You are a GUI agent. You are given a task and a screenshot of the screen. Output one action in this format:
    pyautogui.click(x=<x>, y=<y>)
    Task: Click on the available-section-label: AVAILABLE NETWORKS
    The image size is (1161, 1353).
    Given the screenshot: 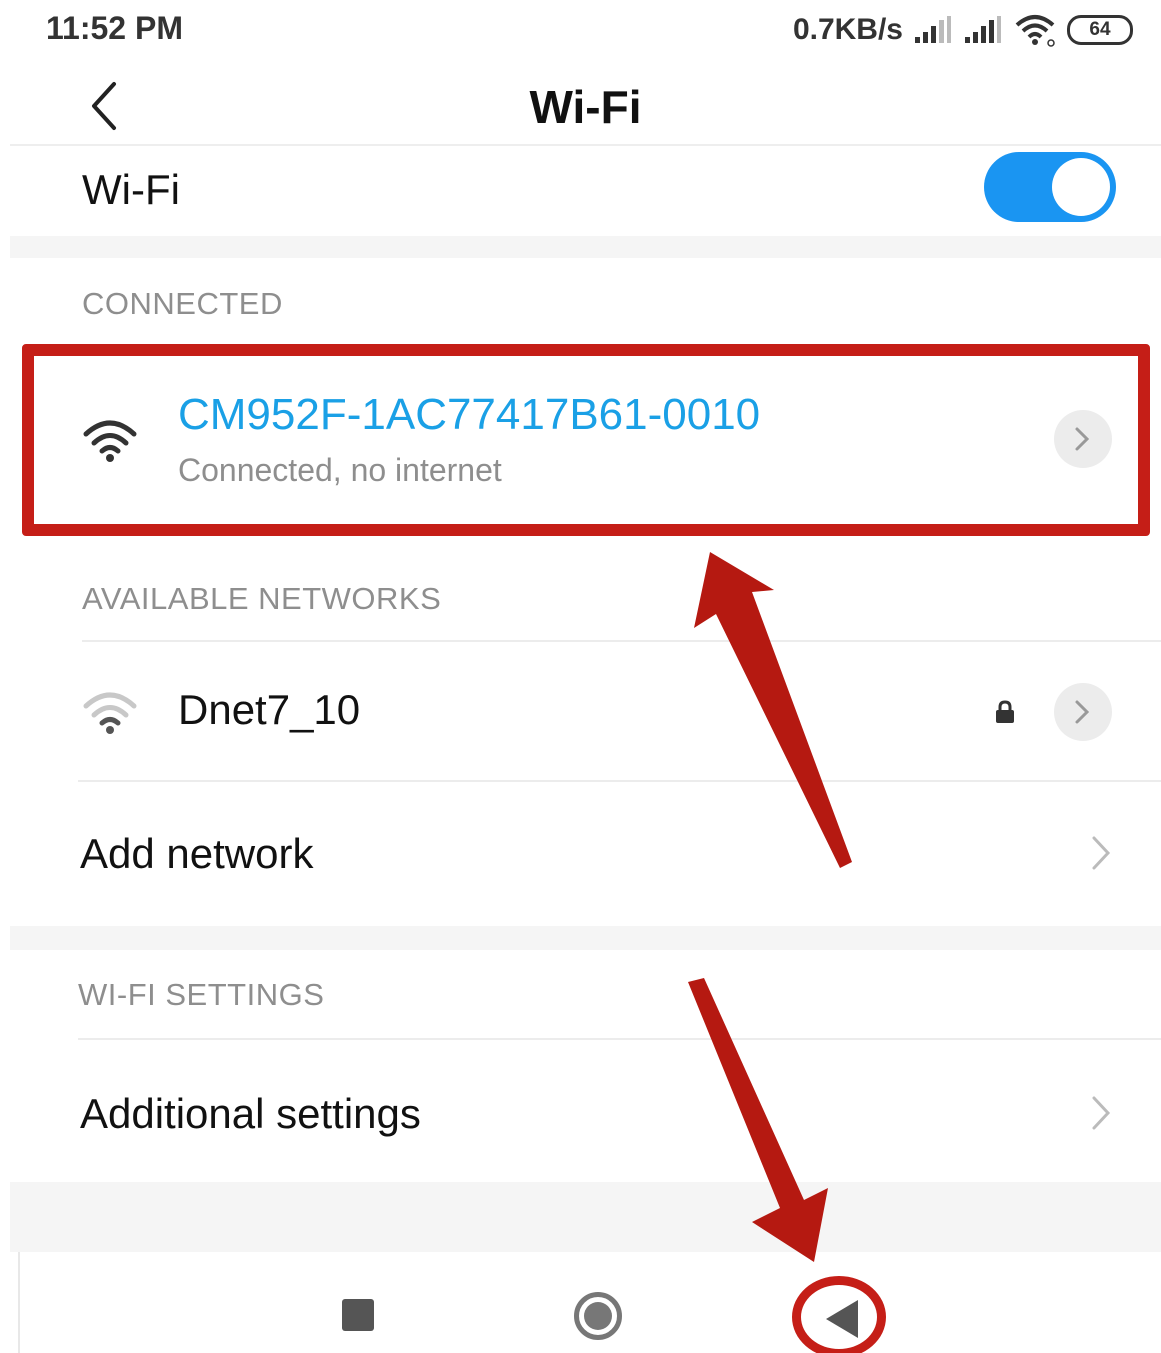 What is the action you would take?
    pyautogui.click(x=262, y=598)
    